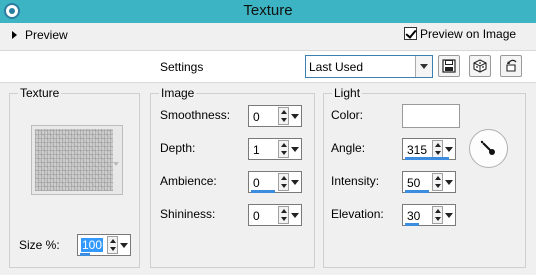 Image resolution: width=536 pixels, height=275 pixels. I want to click on size-field: 100, so click(104, 245).